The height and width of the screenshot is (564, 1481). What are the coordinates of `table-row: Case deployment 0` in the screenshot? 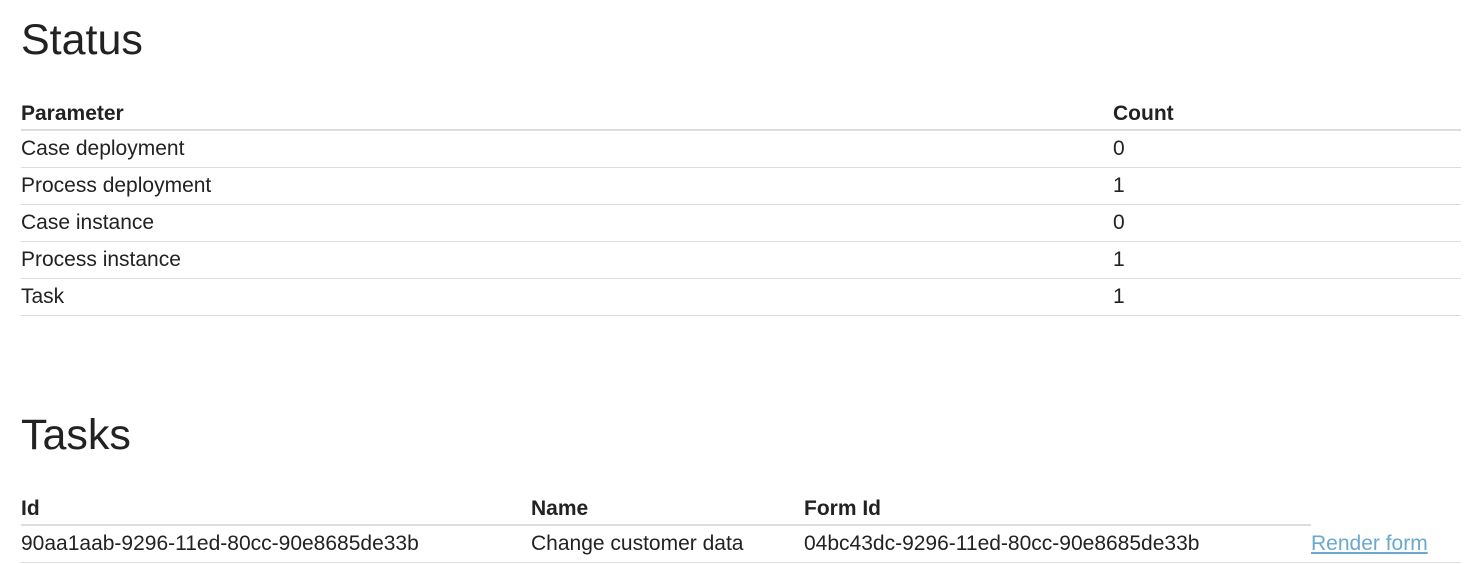 It's located at (741, 149).